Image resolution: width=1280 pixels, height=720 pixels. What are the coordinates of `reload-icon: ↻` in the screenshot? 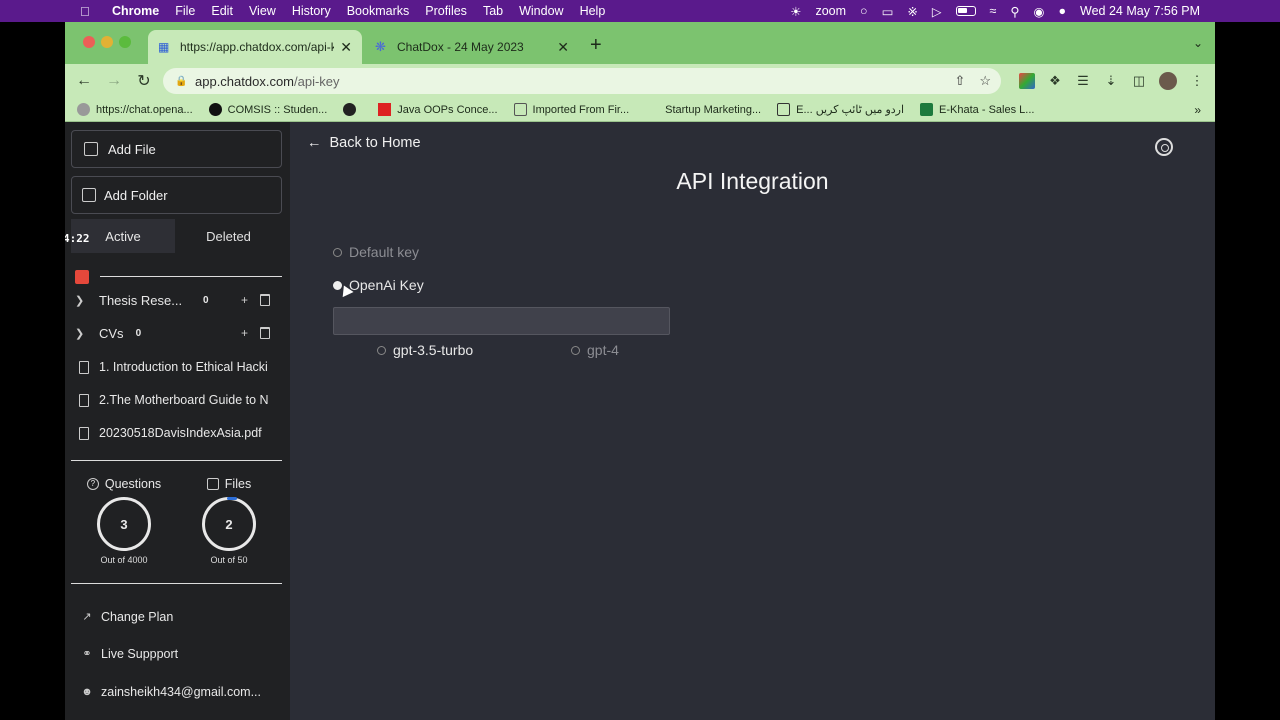 It's located at (144, 81).